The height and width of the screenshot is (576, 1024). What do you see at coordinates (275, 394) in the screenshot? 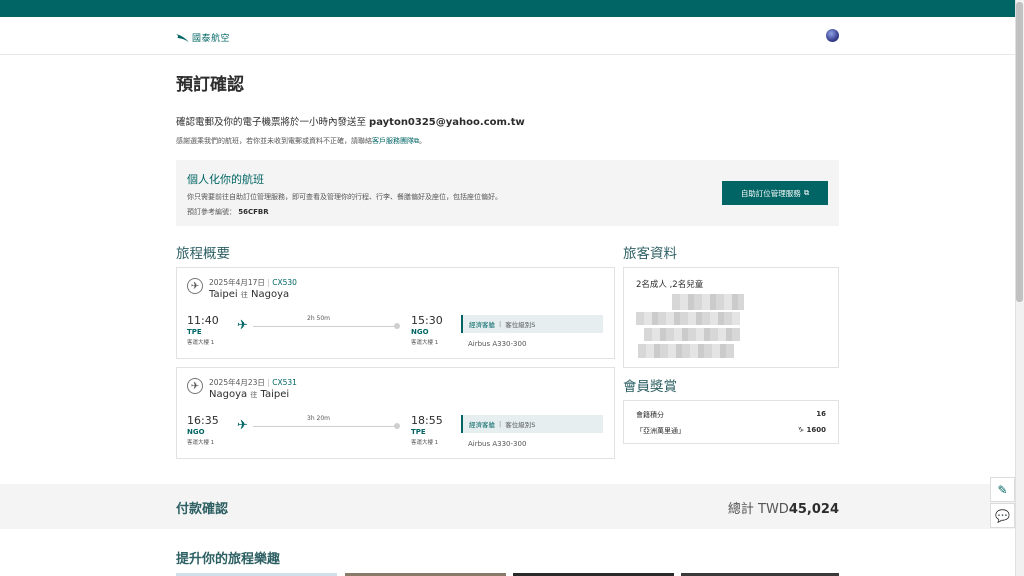
I see `destination-city: Taipei` at bounding box center [275, 394].